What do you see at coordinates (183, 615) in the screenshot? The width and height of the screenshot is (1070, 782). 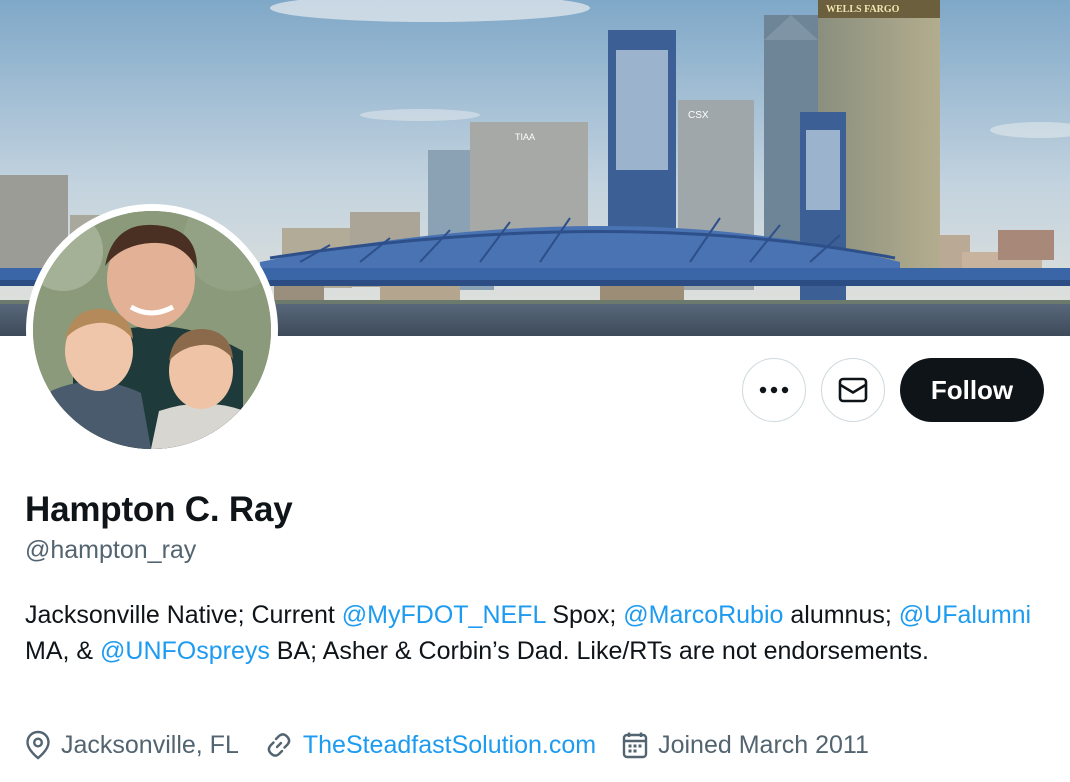 I see `bio-text: Jacksonville Native; Current` at bounding box center [183, 615].